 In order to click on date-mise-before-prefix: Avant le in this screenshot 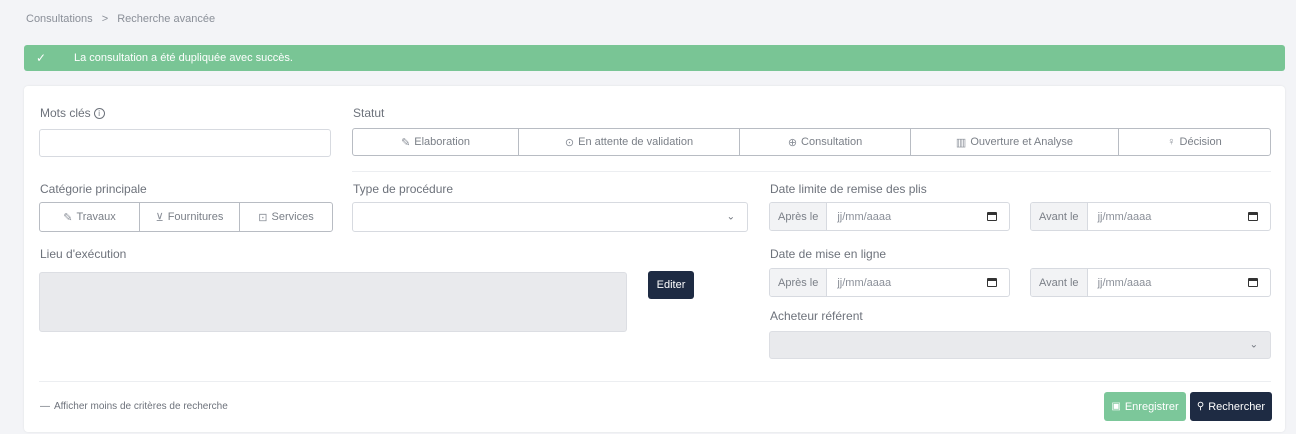, I will do `click(1059, 282)`.